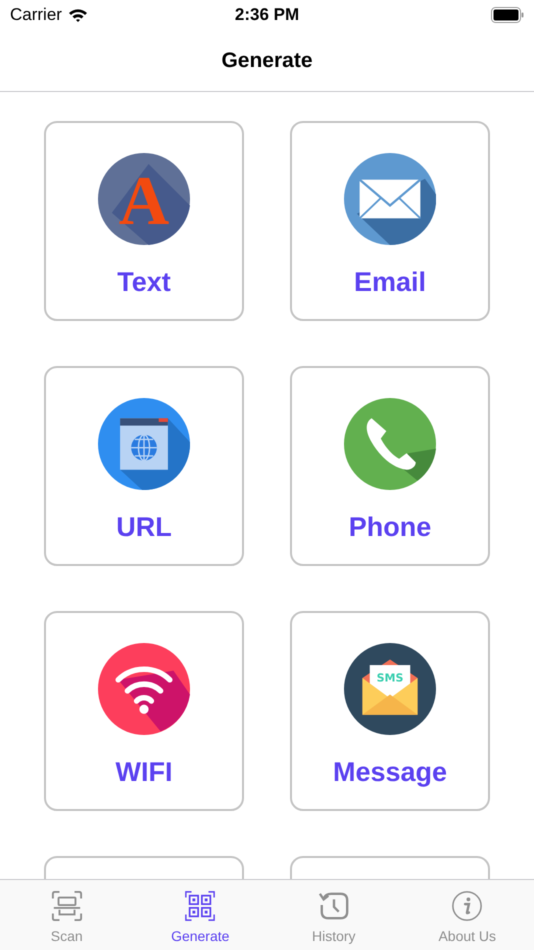 The width and height of the screenshot is (534, 950). What do you see at coordinates (78, 15) in the screenshot?
I see `wifi-signal-icon` at bounding box center [78, 15].